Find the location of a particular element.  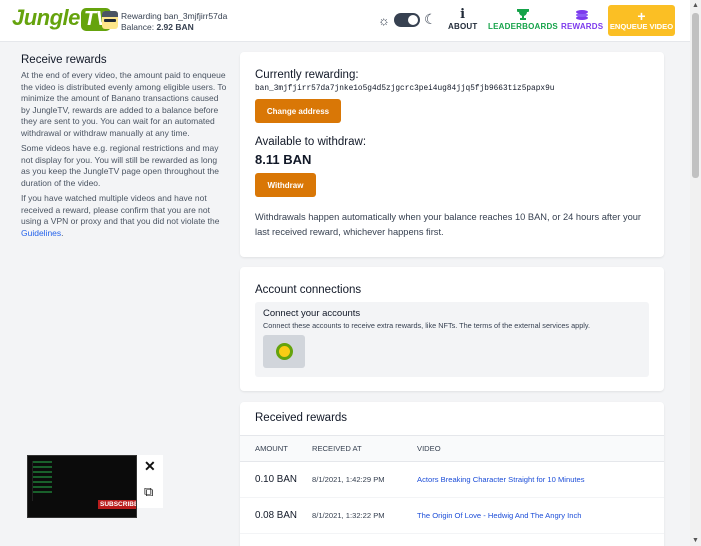

jungletv-logo: Jungle TV is located at coordinates (62, 18).